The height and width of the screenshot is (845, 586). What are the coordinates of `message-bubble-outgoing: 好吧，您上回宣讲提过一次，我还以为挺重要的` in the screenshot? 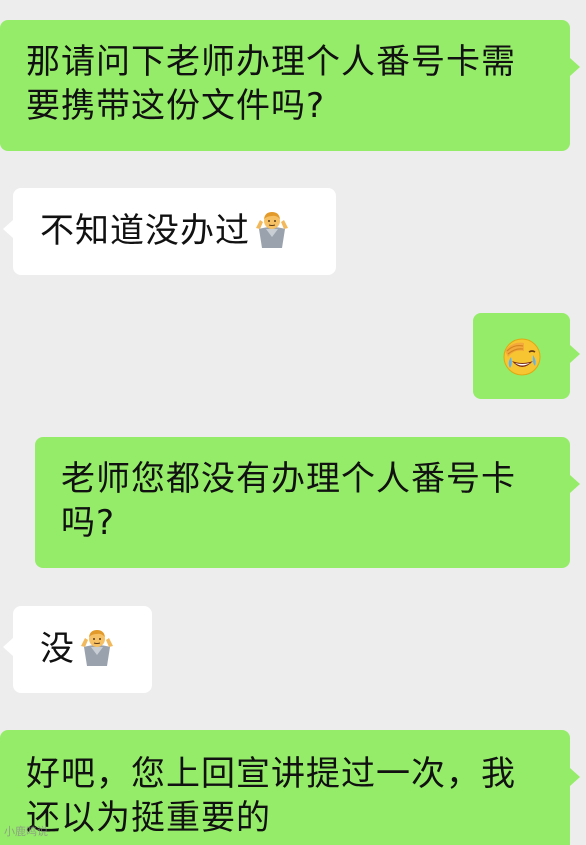 It's located at (290, 787).